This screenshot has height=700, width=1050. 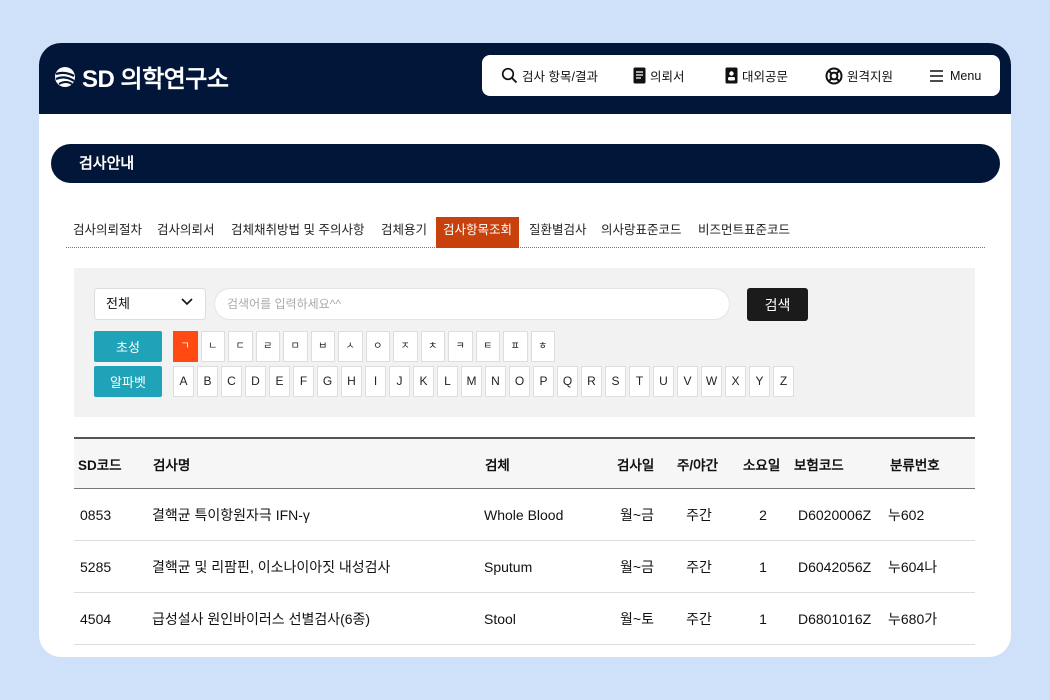 What do you see at coordinates (322, 346) in the screenshot?
I see `consonant-filter: ㅂ` at bounding box center [322, 346].